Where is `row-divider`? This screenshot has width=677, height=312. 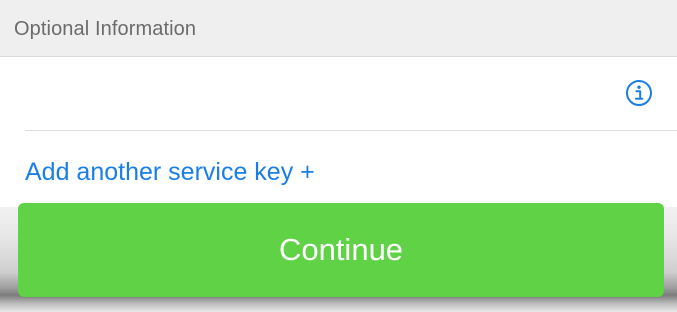 row-divider is located at coordinates (351, 130).